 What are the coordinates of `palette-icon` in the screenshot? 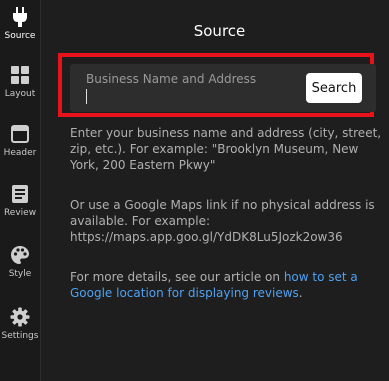 It's located at (20, 255).